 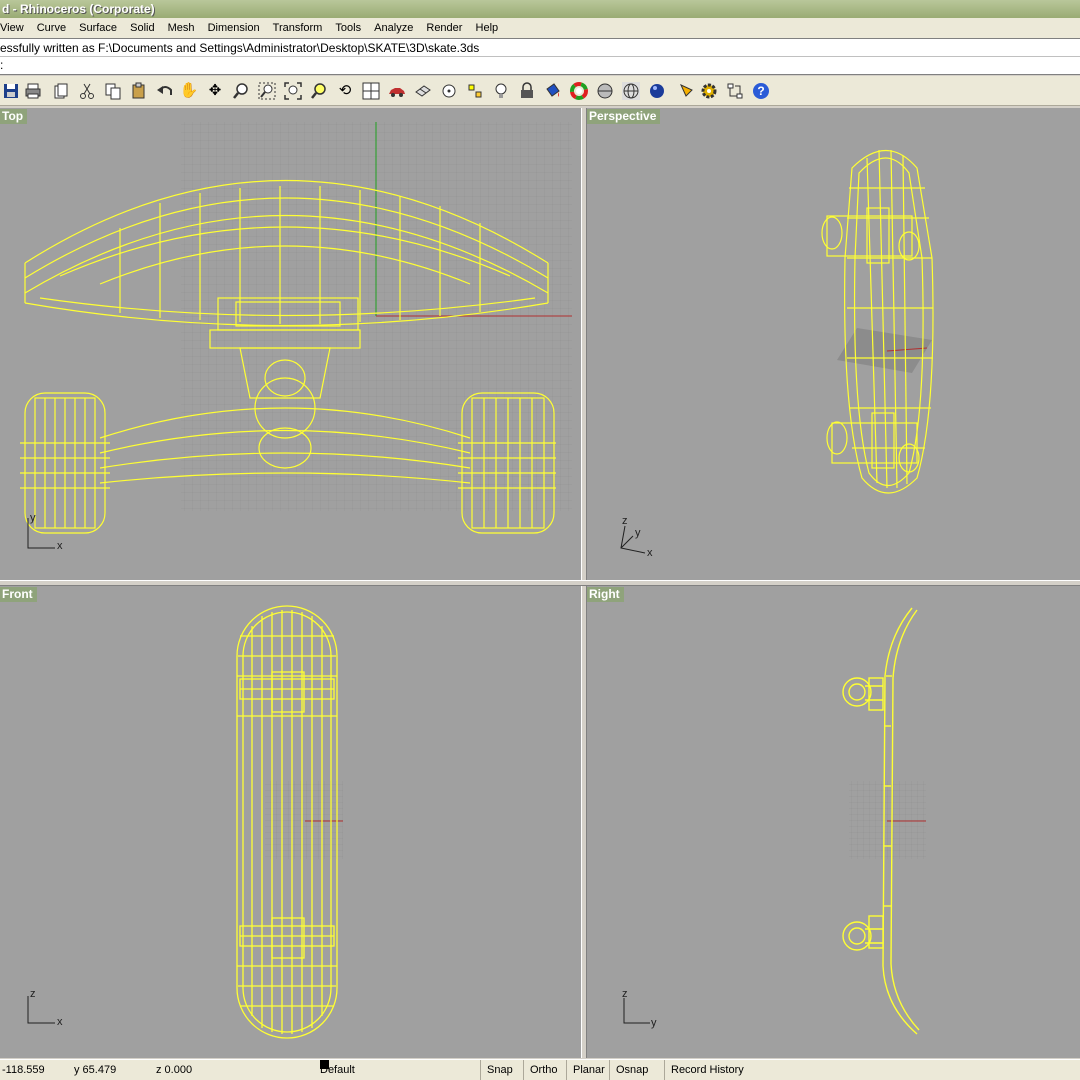 I want to click on menu-curve: Curve, so click(x=51, y=28).